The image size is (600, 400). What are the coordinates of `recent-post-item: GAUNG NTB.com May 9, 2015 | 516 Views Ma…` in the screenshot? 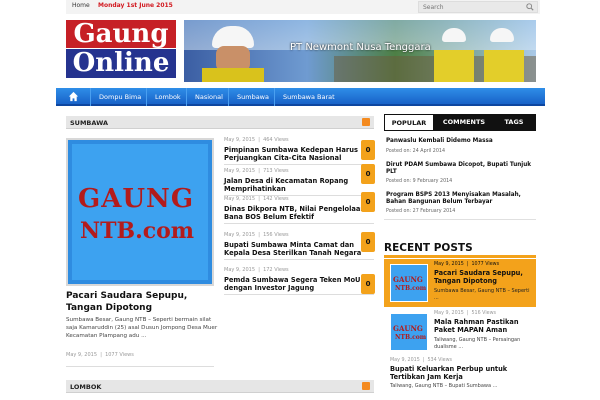 It's located at (460, 332).